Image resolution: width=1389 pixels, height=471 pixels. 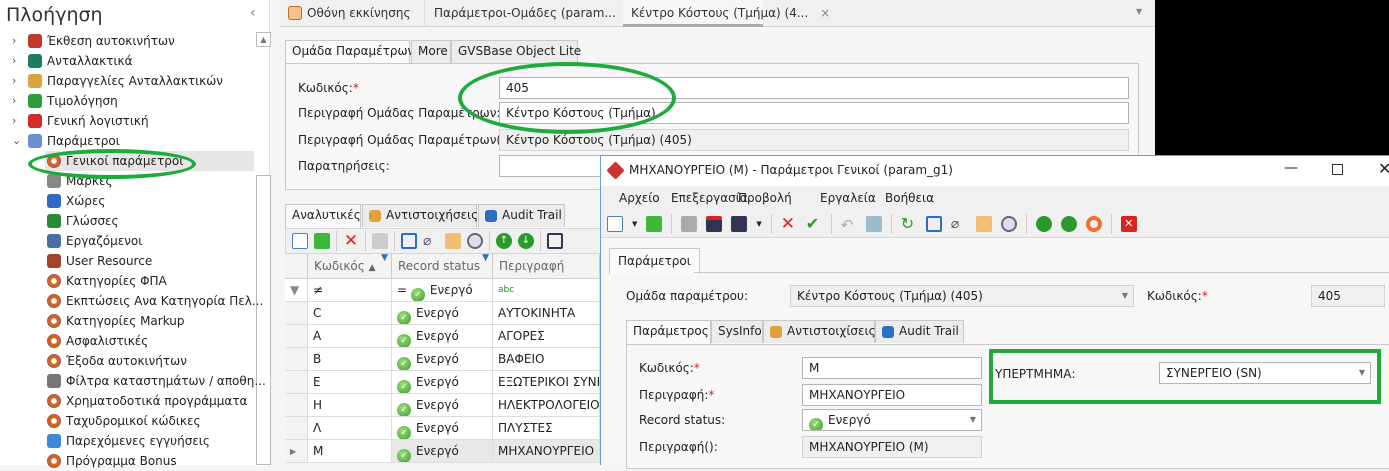 I want to click on nav-item: Εργαζόμενοι, so click(x=149, y=241).